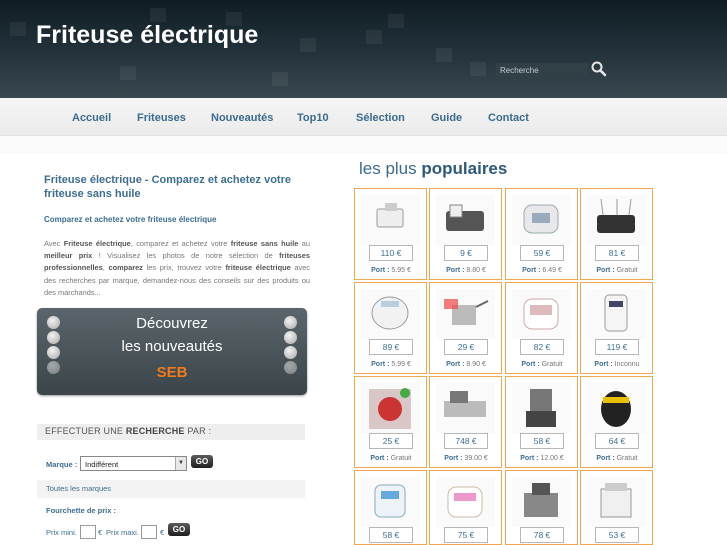 The image size is (727, 545). I want to click on product-card: 53 €, so click(616, 507).